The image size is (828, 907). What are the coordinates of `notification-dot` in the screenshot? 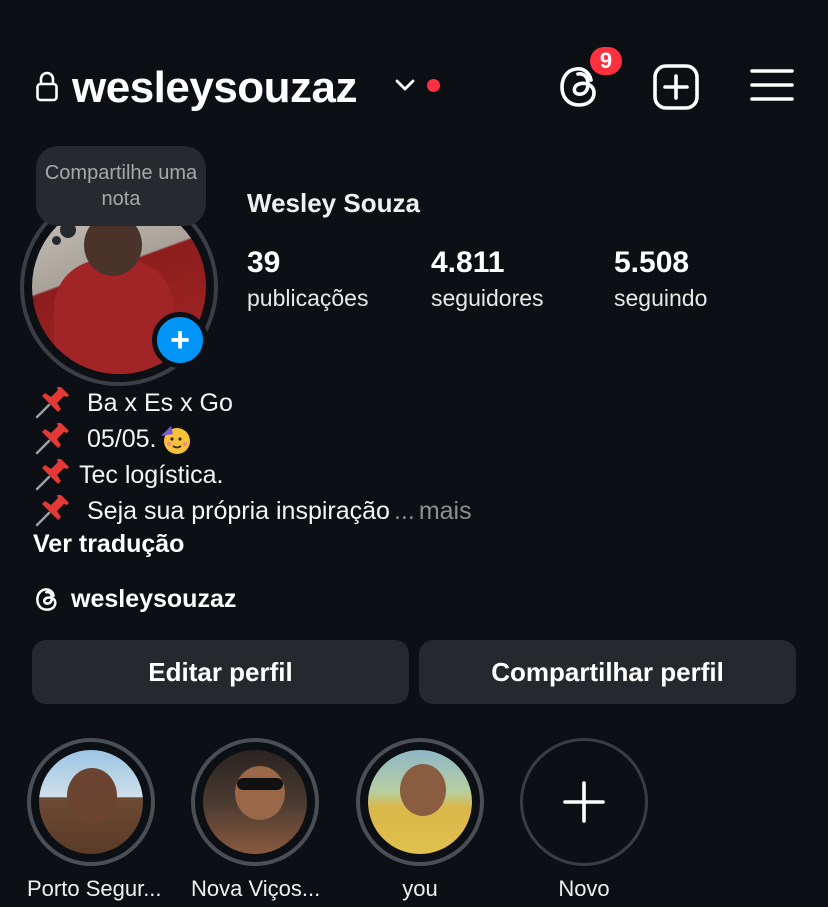 It's located at (433, 85).